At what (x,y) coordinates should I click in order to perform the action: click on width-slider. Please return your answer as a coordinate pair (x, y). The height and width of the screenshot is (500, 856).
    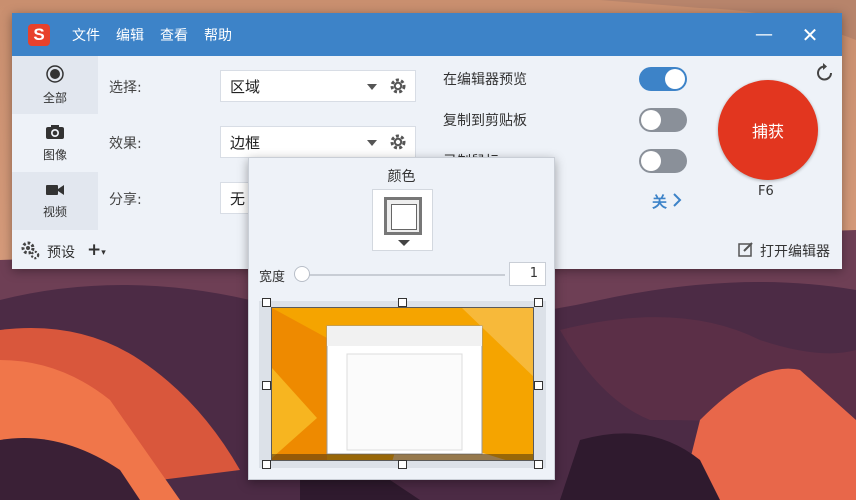
    Looking at the image, I should click on (401, 275).